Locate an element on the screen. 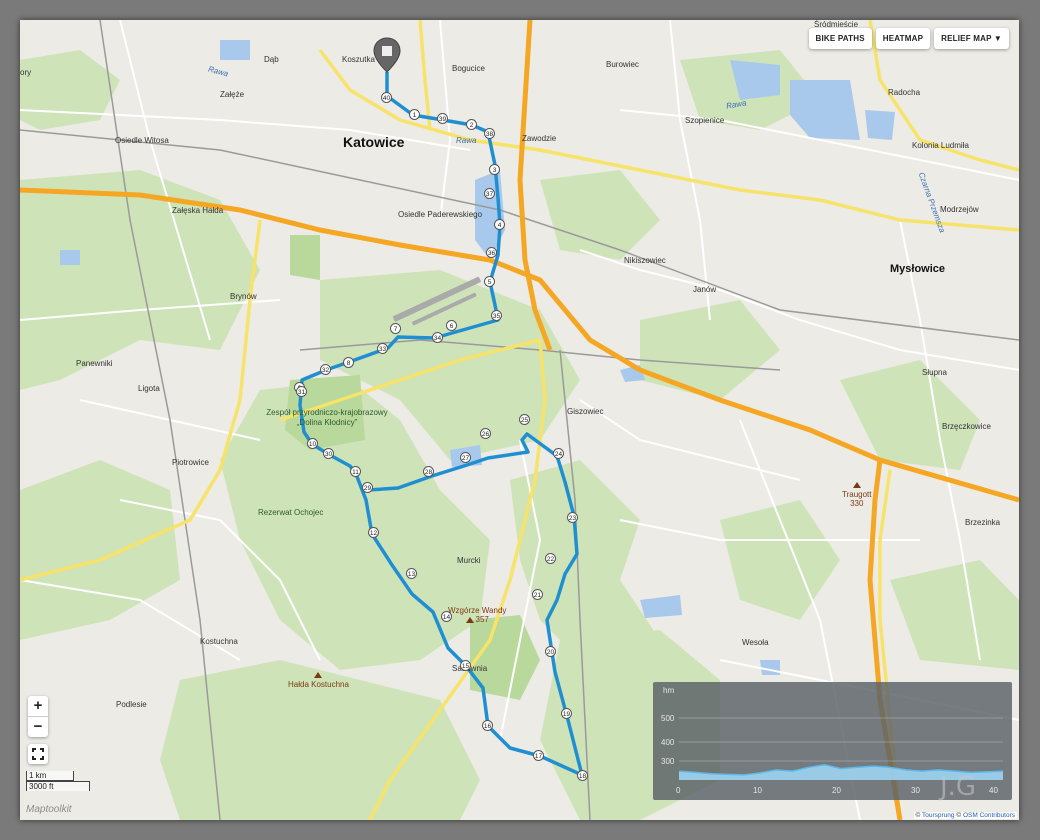  waypoint-14: 14 is located at coordinates (446, 616).